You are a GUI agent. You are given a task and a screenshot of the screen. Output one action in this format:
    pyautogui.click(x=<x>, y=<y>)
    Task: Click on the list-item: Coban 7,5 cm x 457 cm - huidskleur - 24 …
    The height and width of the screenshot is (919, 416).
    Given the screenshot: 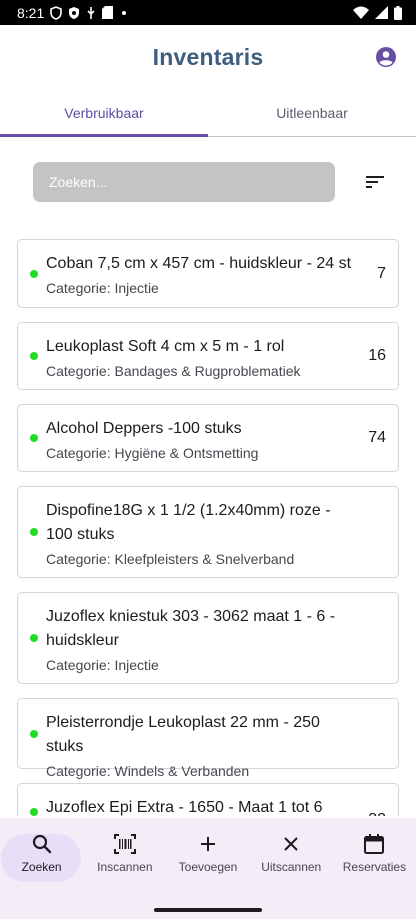 What is the action you would take?
    pyautogui.click(x=208, y=273)
    